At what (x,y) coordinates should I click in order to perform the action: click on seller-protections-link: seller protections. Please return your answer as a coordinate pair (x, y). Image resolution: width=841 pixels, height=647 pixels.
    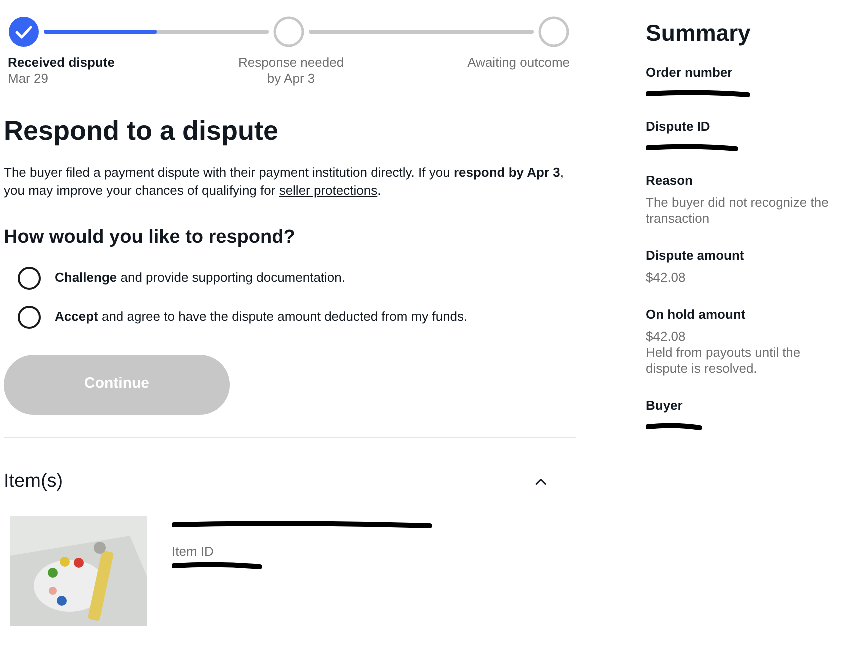
    Looking at the image, I should click on (328, 190).